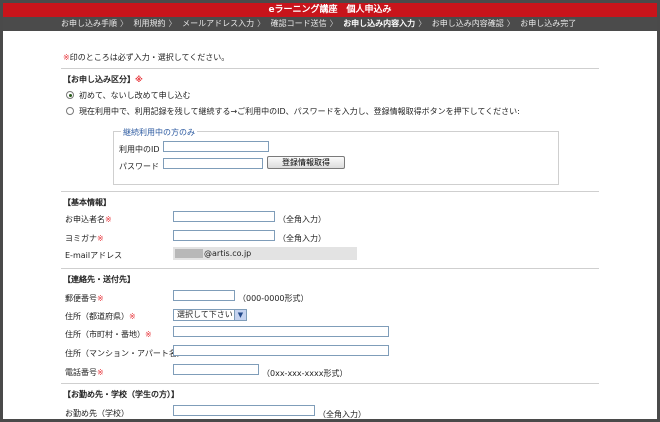  I want to click on zip-label: 郵便番号※, so click(84, 298).